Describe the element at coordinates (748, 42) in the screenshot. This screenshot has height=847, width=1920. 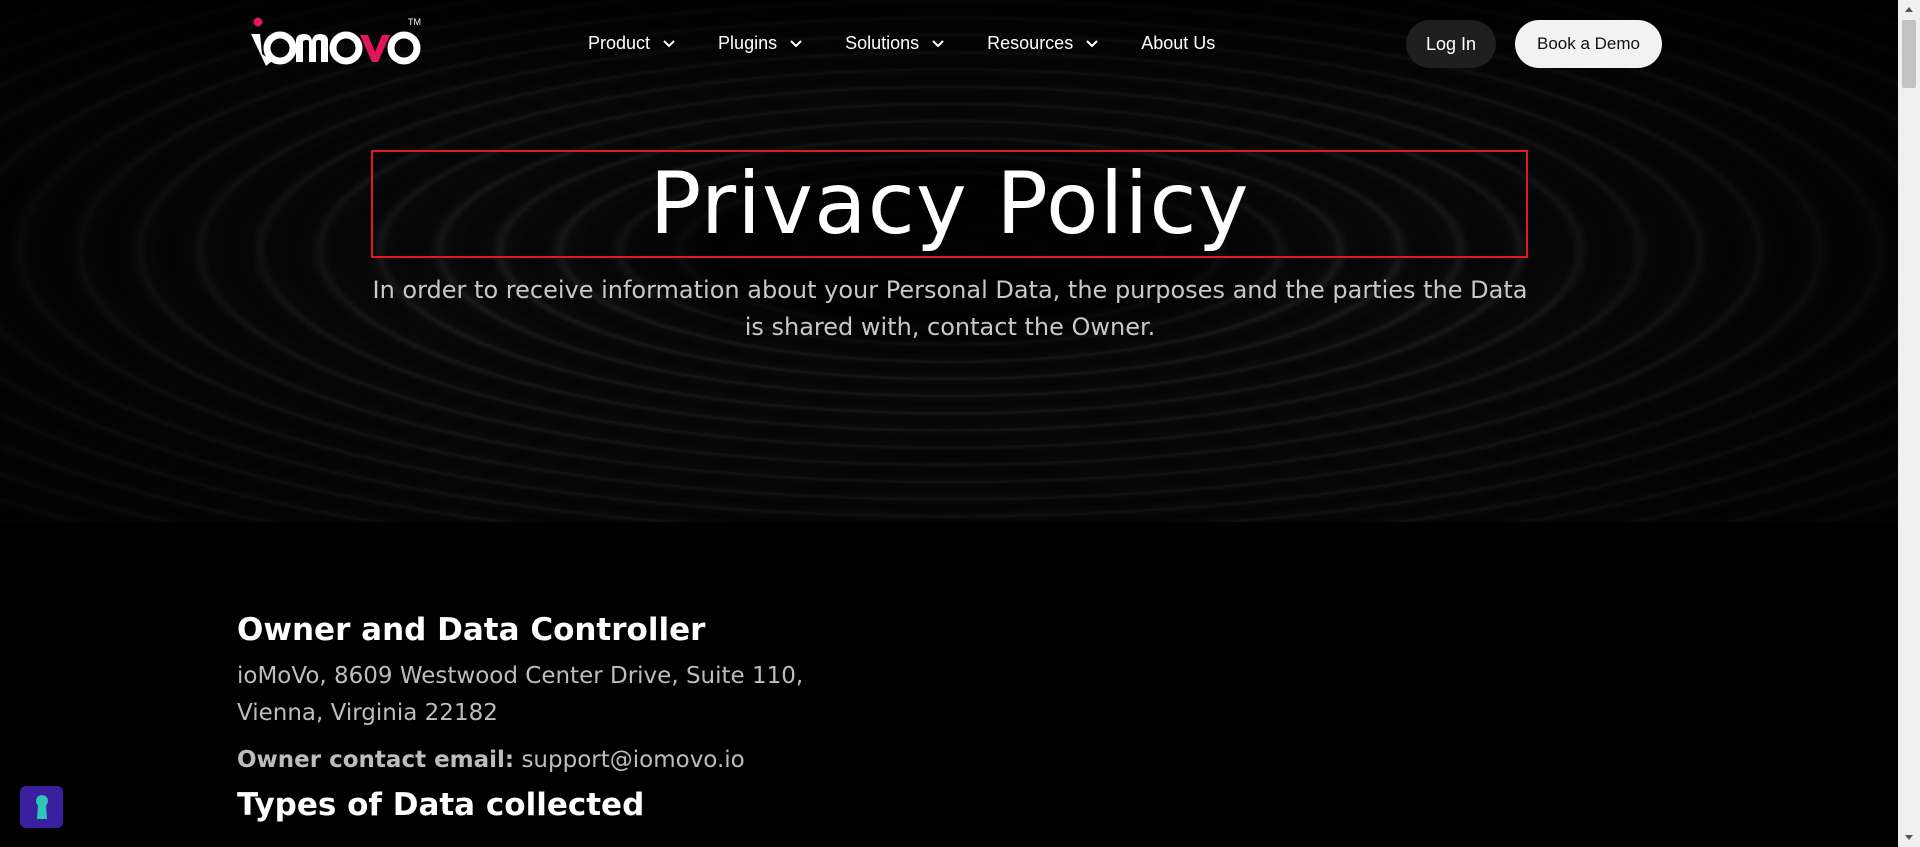
I see `nav-label: Plugins` at that location.